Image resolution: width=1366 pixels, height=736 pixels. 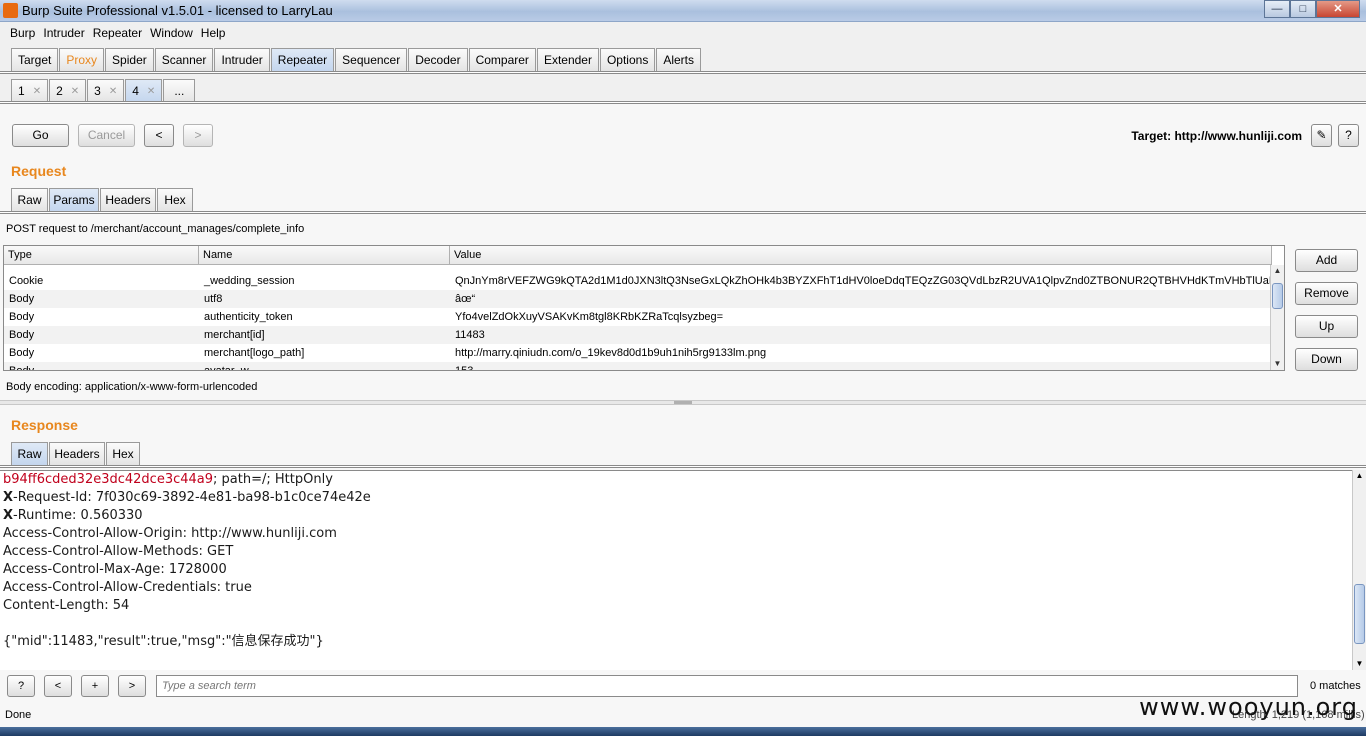 What do you see at coordinates (1348, 135) in the screenshot?
I see `help-button: ?` at bounding box center [1348, 135].